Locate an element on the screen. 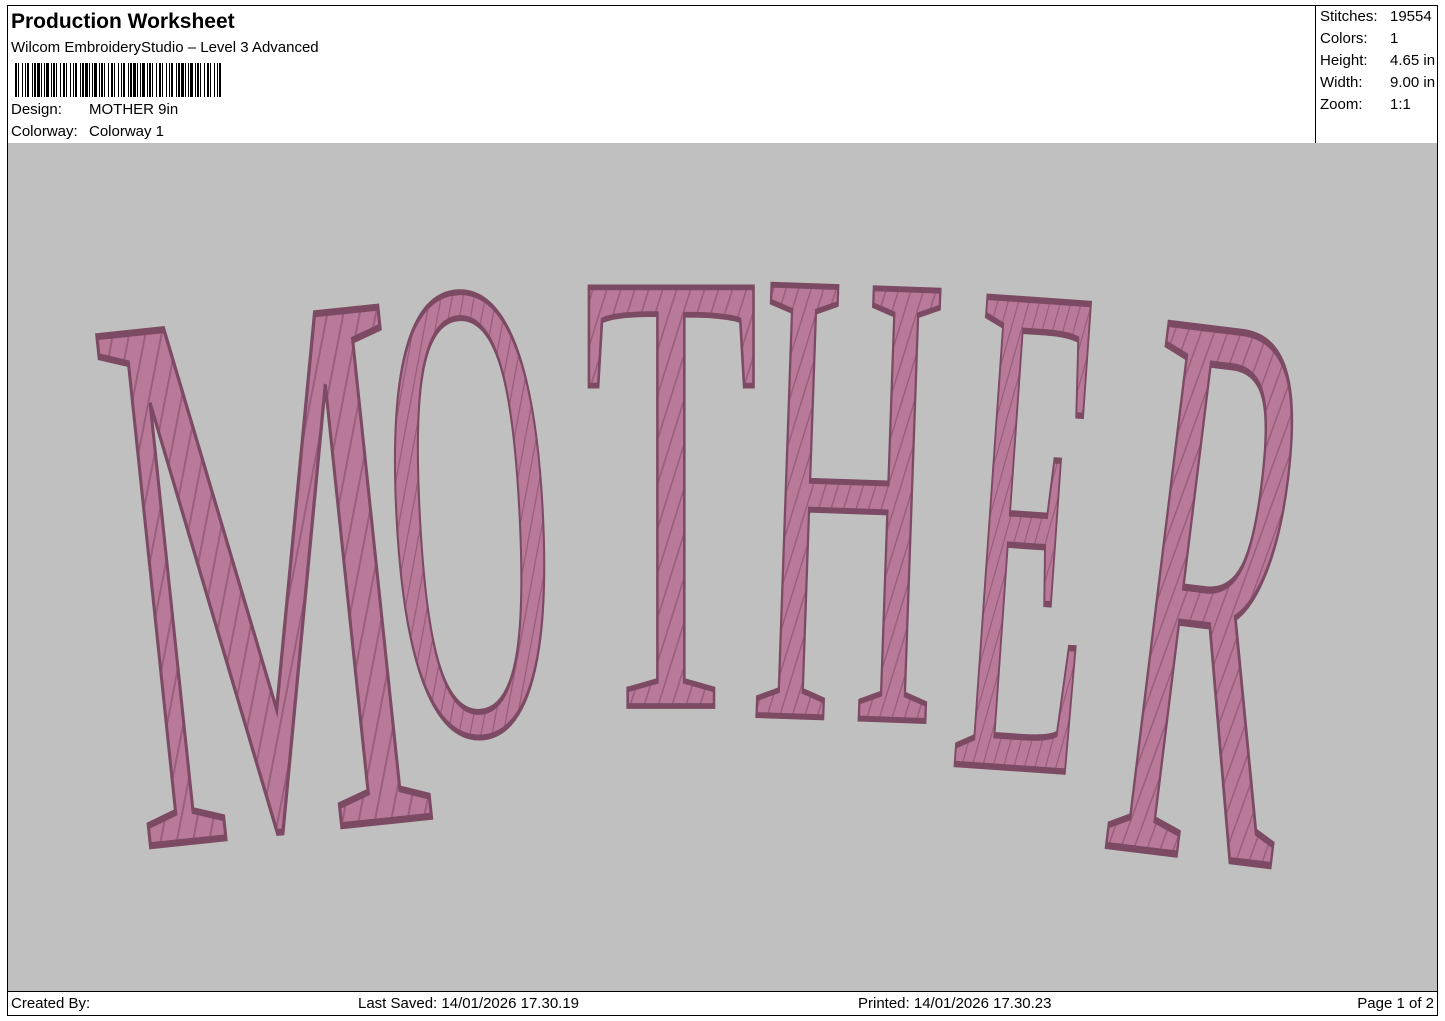 The width and height of the screenshot is (1445, 1021). design-letter-t-3: T is located at coordinates (671, 494).